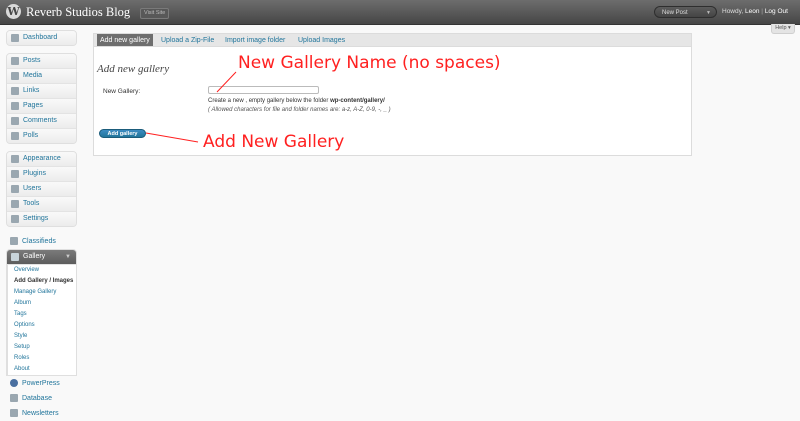 This screenshot has width=800, height=421. What do you see at coordinates (226, 82) in the screenshot?
I see `annotation-line-name` at bounding box center [226, 82].